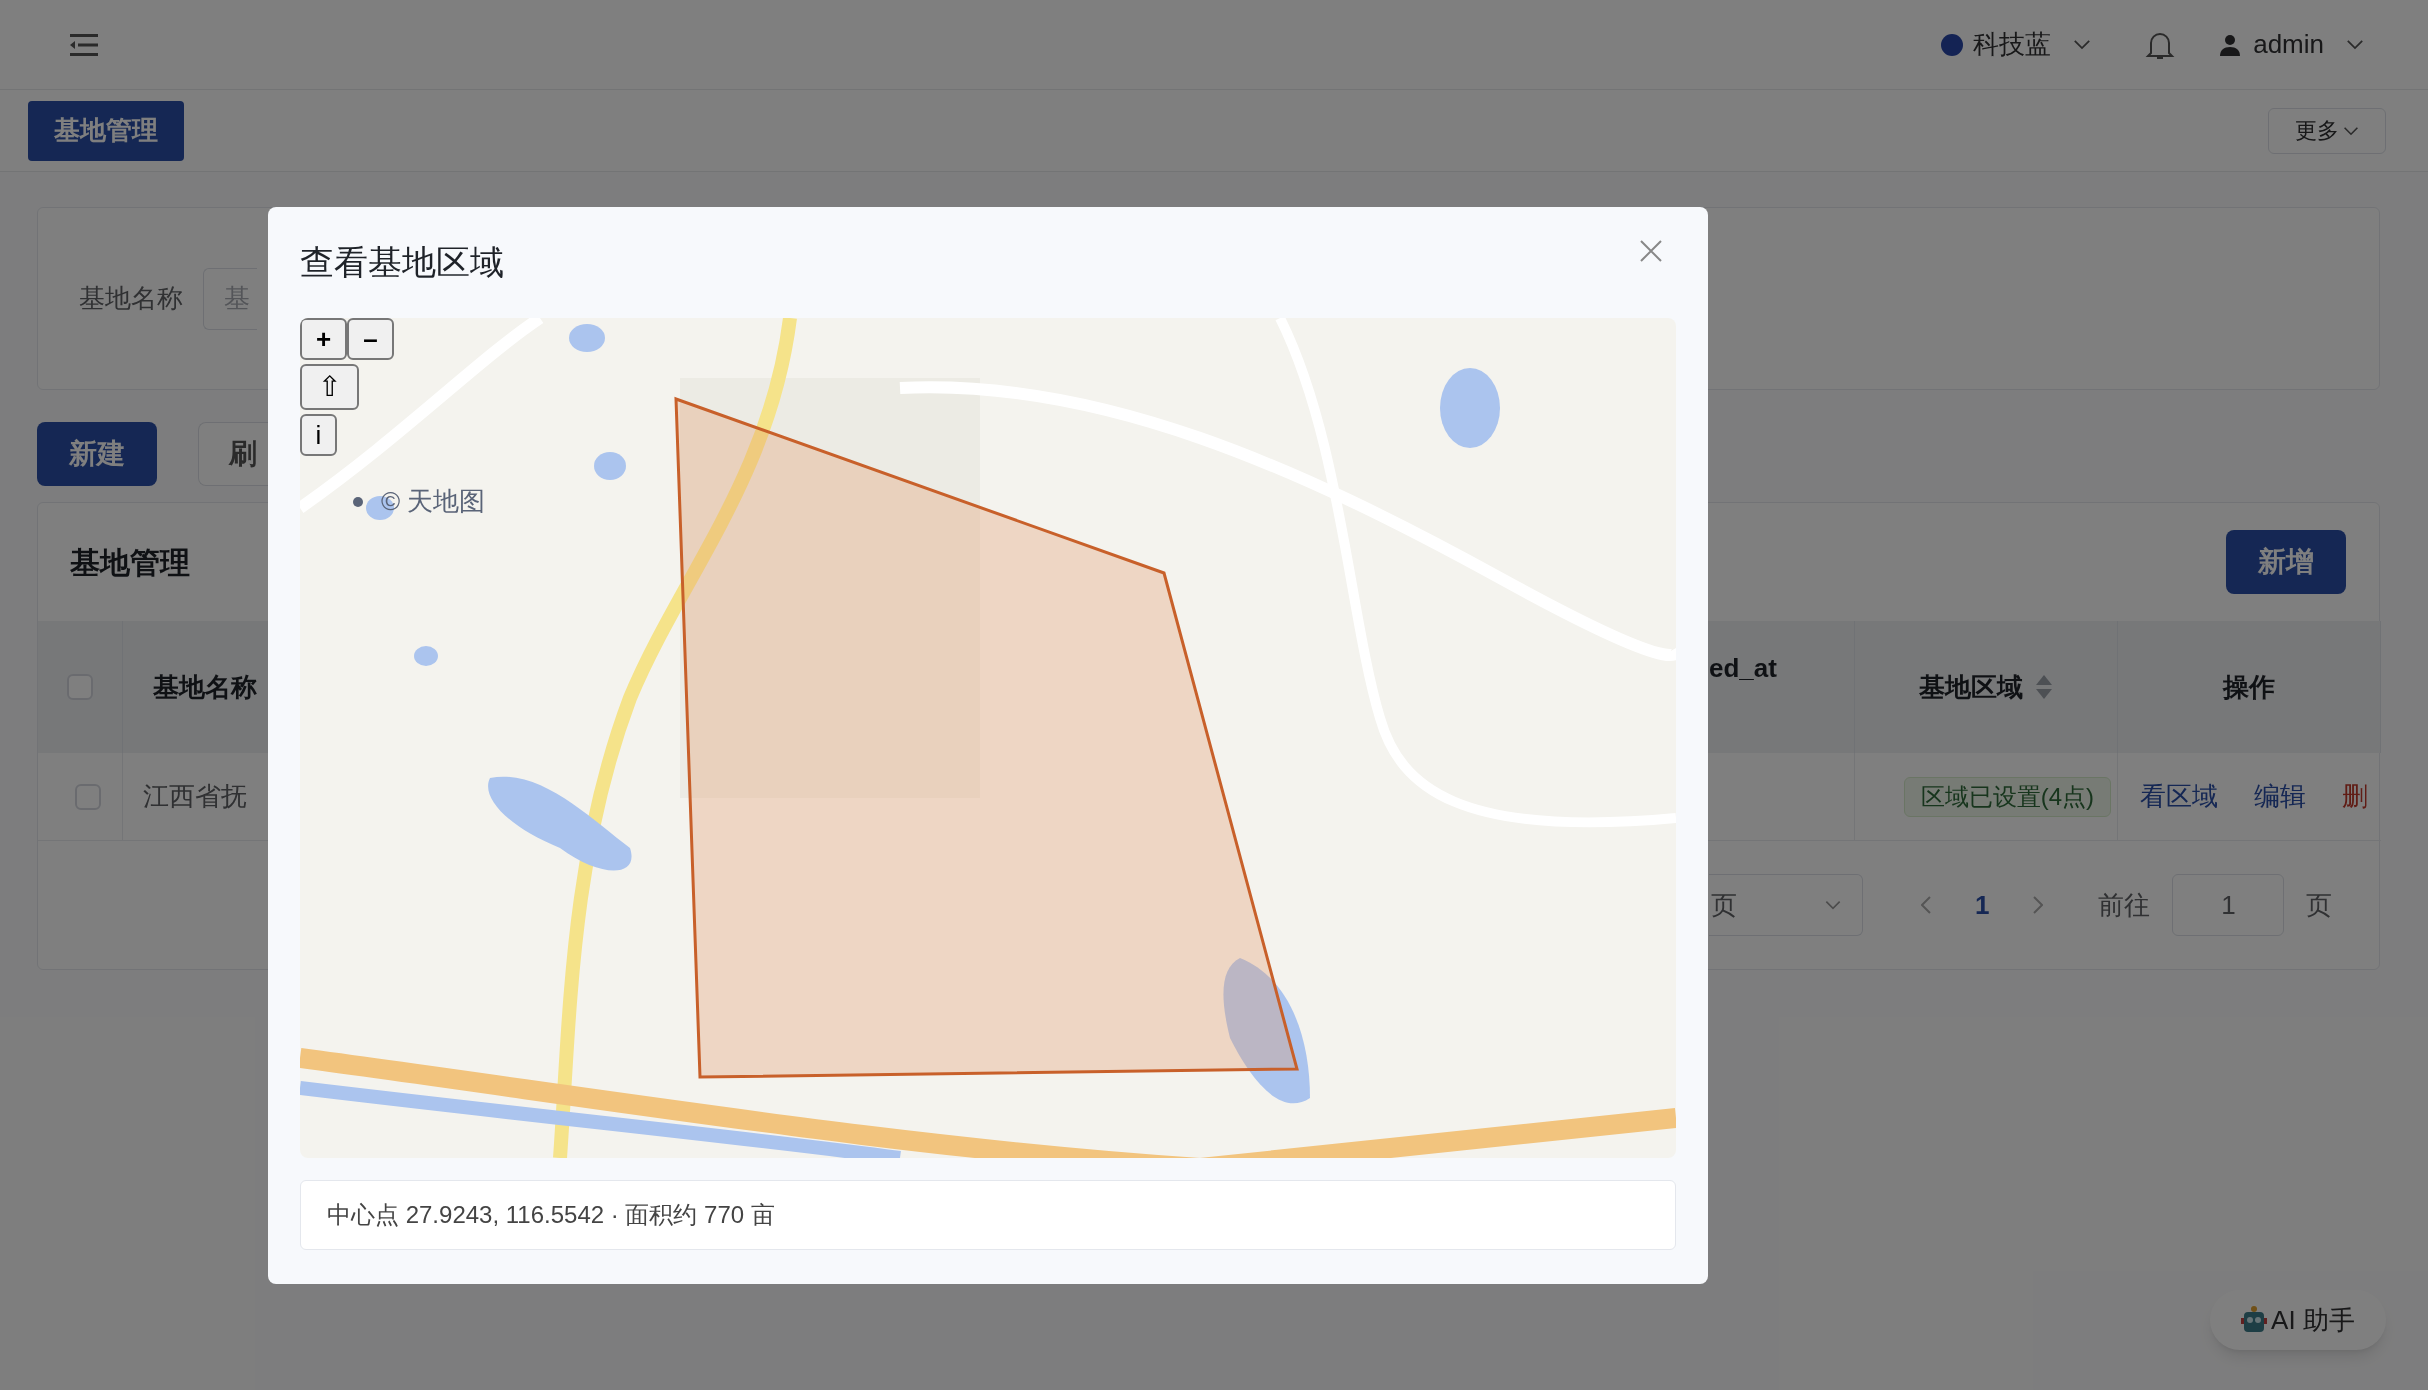  What do you see at coordinates (318, 435) in the screenshot?
I see `info-button: i` at bounding box center [318, 435].